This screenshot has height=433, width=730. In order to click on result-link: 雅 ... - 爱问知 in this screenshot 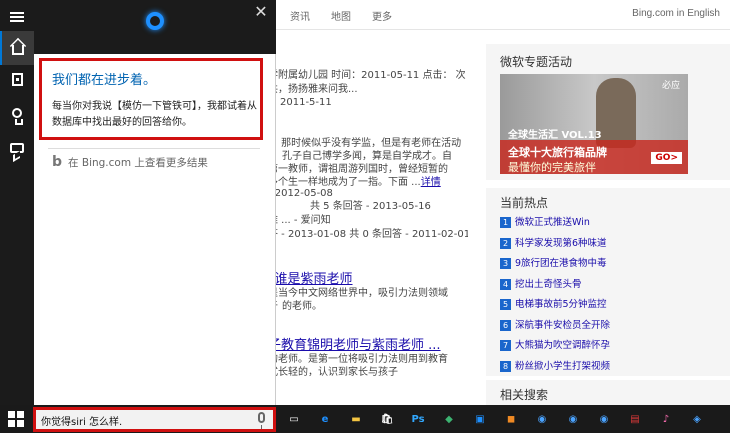, I will do `click(368, 220)`.